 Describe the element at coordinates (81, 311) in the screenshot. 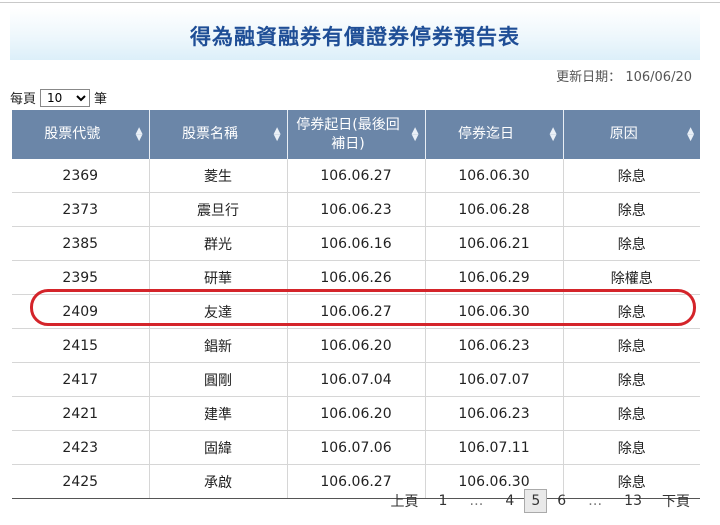

I see `cell-stock-code: 2409` at that location.